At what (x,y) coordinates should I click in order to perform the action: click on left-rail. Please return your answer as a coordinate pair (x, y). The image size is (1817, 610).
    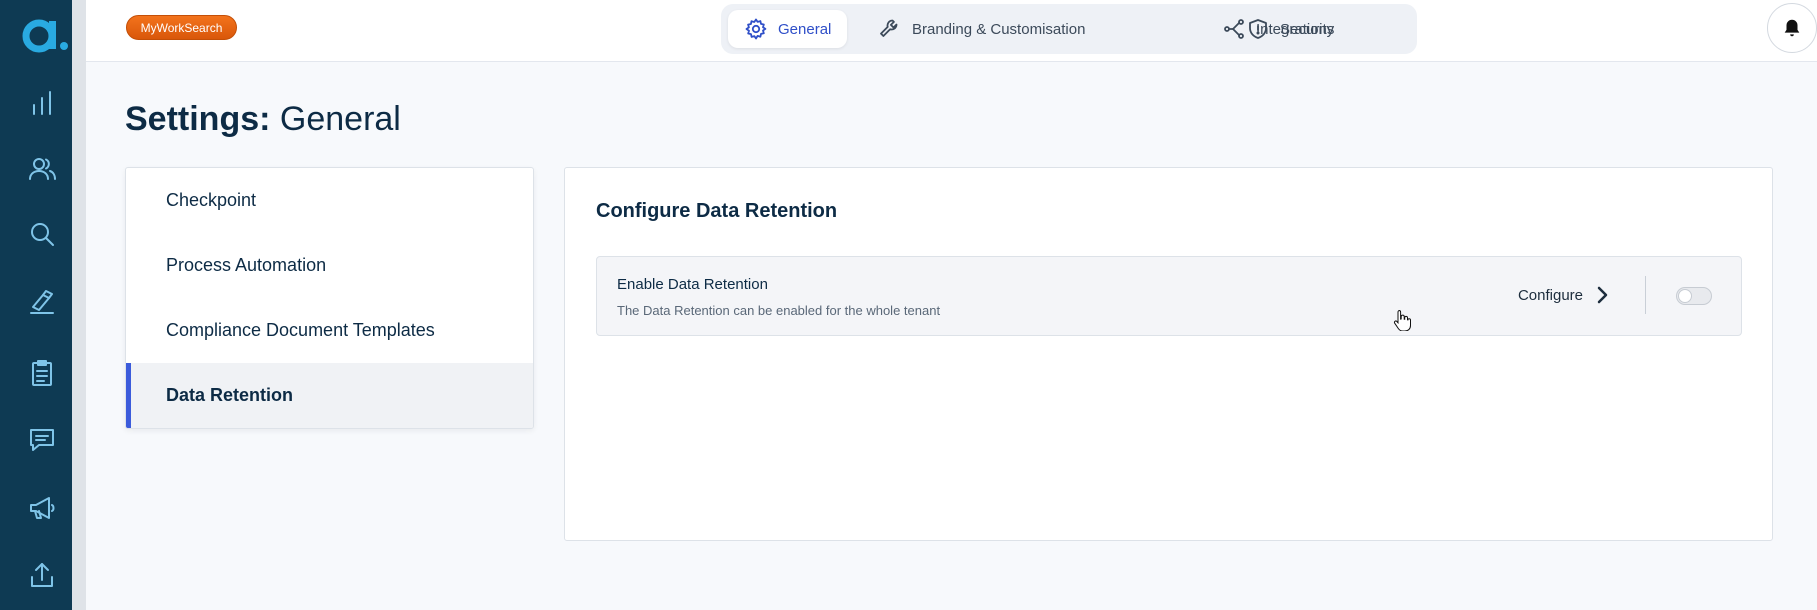
    Looking at the image, I should click on (36, 305).